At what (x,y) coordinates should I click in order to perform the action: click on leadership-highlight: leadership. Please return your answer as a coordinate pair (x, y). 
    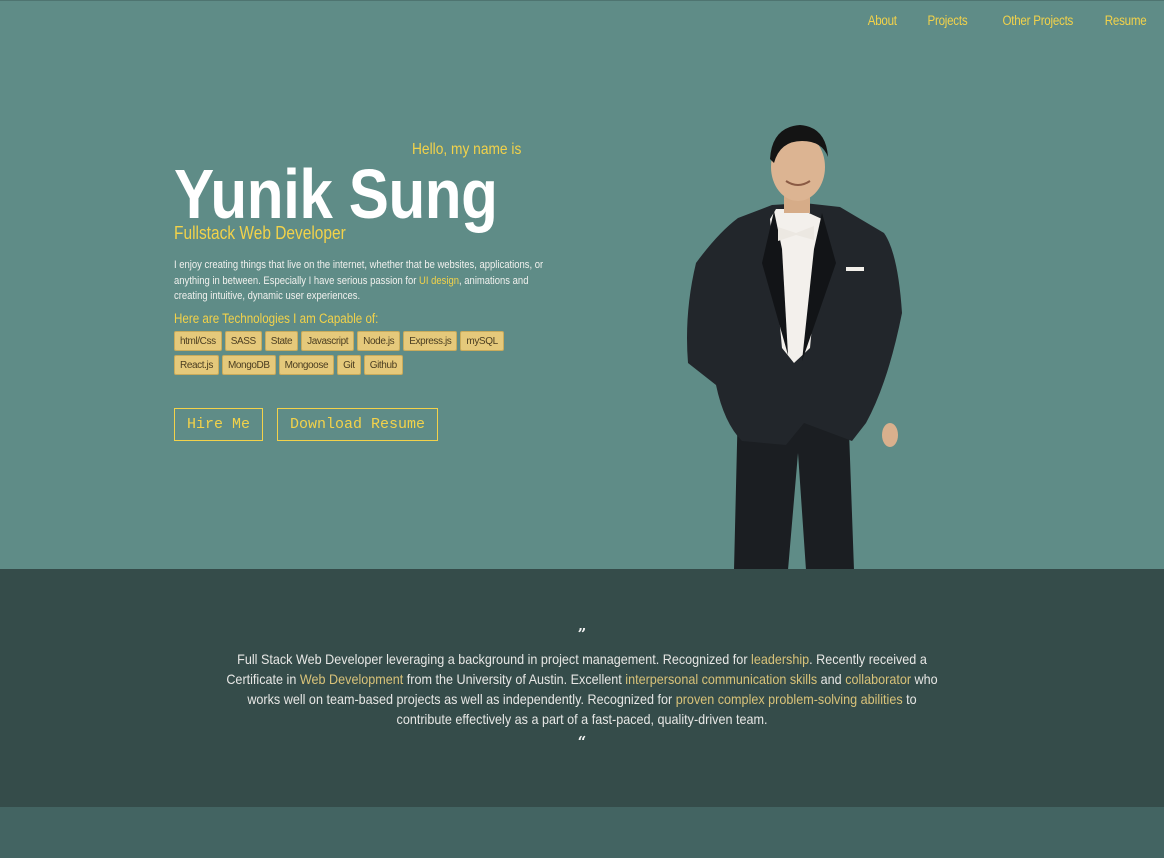
    Looking at the image, I should click on (780, 659).